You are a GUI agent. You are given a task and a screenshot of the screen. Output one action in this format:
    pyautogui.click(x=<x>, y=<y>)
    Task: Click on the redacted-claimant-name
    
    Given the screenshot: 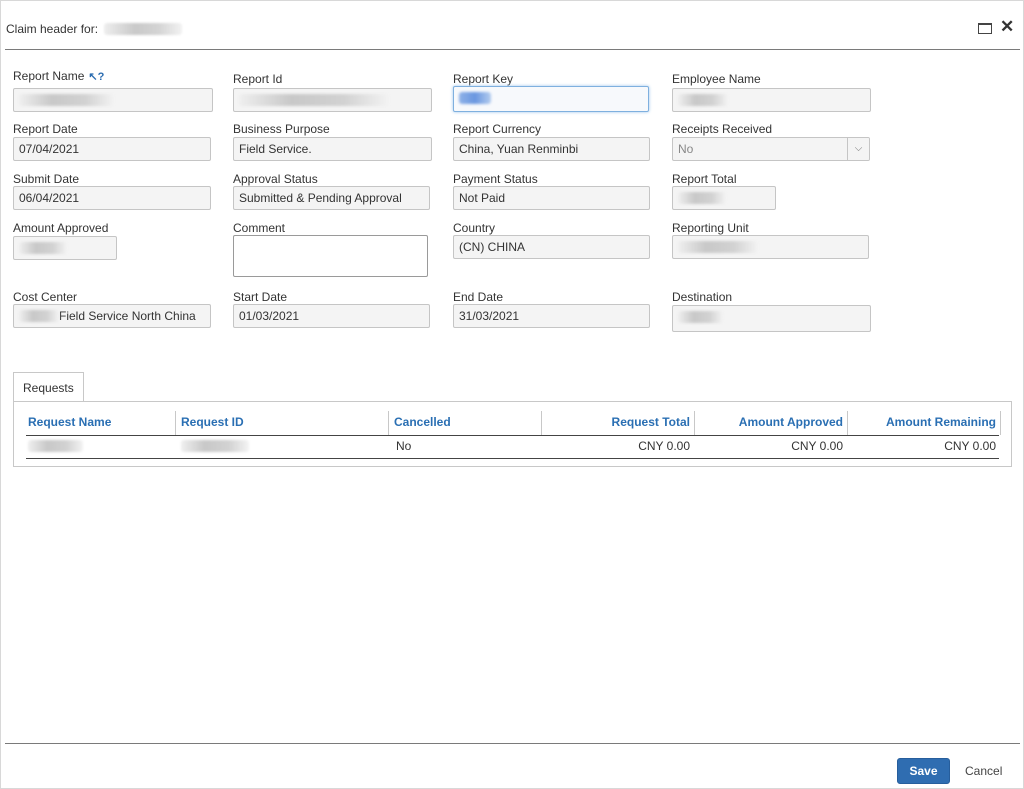 What is the action you would take?
    pyautogui.click(x=143, y=29)
    